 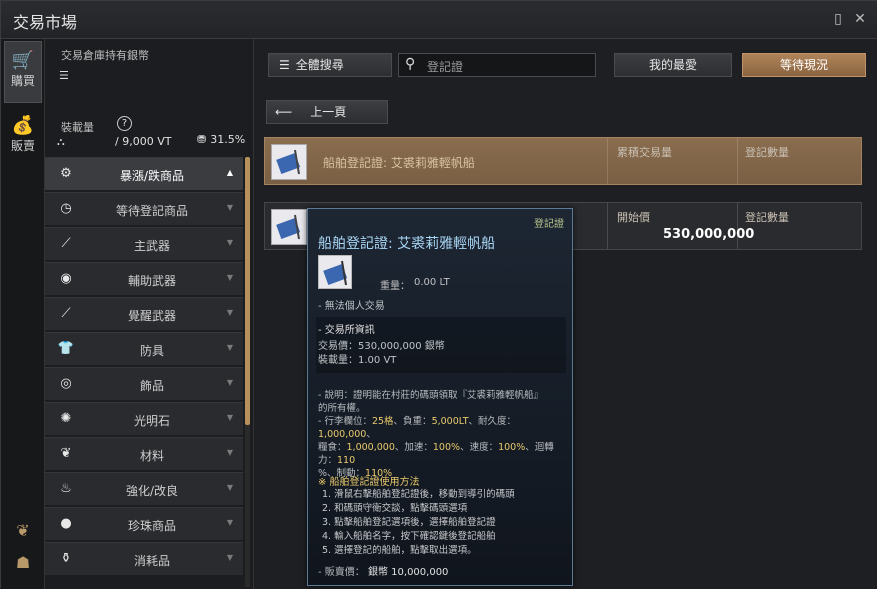 What do you see at coordinates (151, 281) in the screenshot?
I see `category-label: 輔助武器` at bounding box center [151, 281].